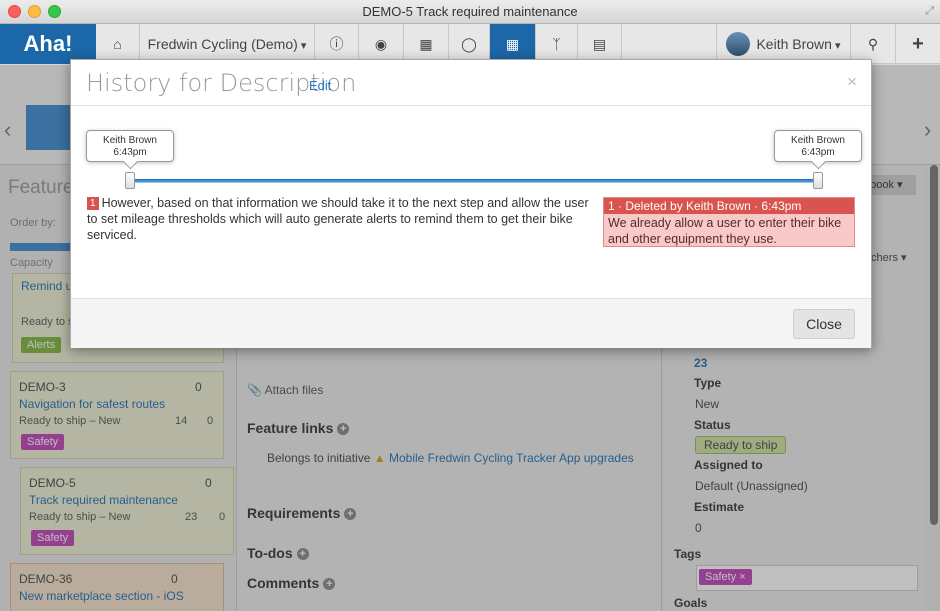 The image size is (940, 611). What do you see at coordinates (818, 180) in the screenshot?
I see `timeline-handle-right` at bounding box center [818, 180].